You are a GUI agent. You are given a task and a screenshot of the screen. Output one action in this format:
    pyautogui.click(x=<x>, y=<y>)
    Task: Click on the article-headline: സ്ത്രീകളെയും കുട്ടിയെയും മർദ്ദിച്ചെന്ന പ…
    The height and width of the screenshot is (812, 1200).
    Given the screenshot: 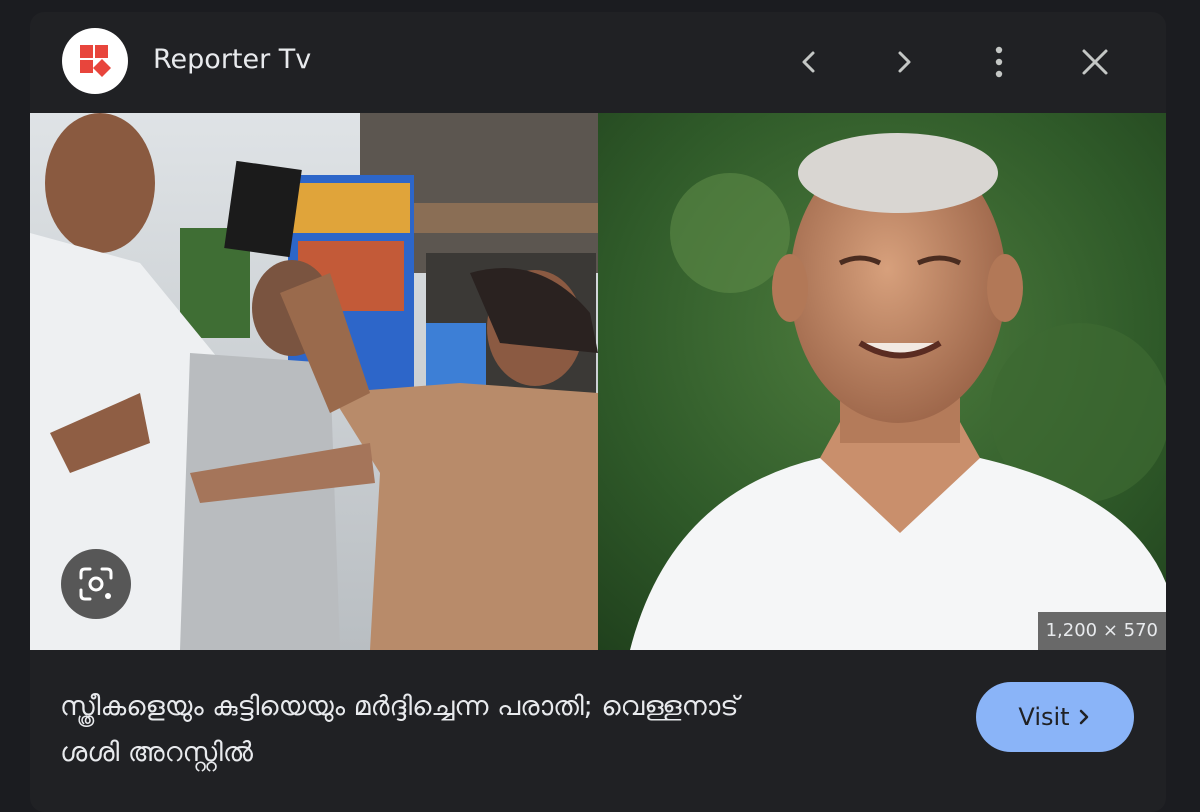 What is the action you would take?
    pyautogui.click(x=500, y=730)
    